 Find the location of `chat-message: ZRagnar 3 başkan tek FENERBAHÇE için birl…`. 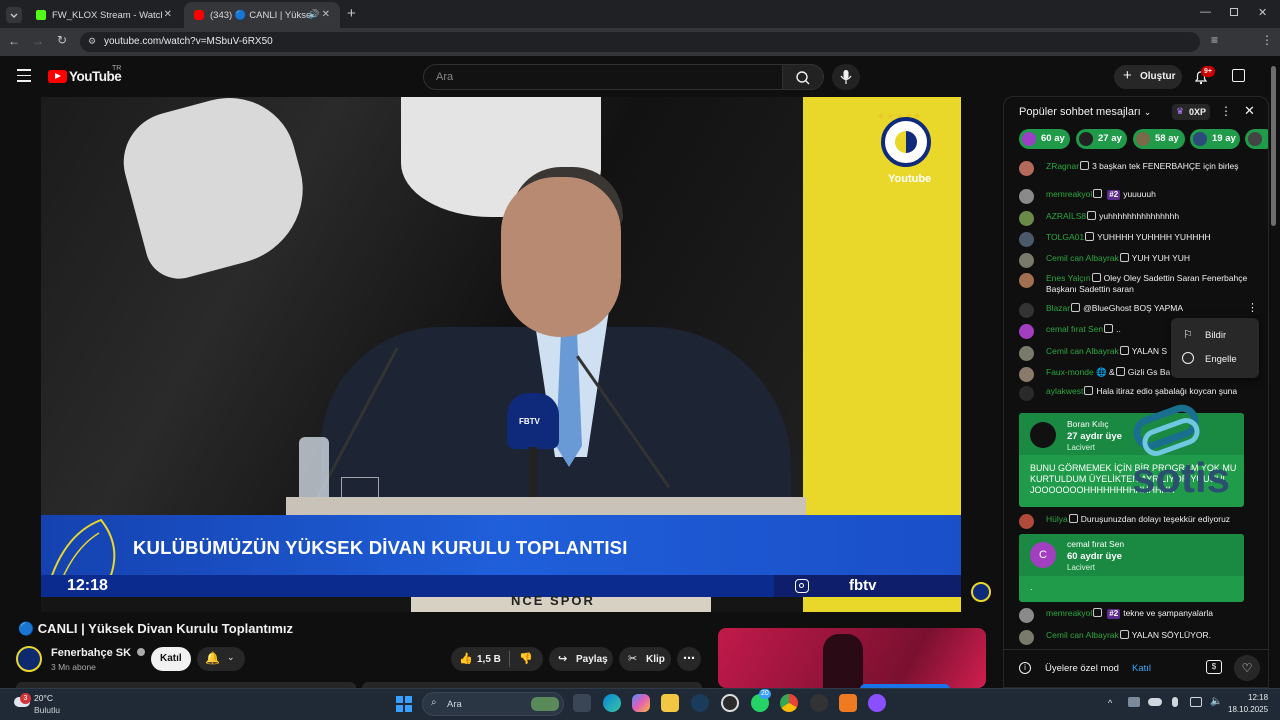

chat-message: ZRagnar 3 başkan tek FENERBAHÇE için birl… is located at coordinates (1135, 168).